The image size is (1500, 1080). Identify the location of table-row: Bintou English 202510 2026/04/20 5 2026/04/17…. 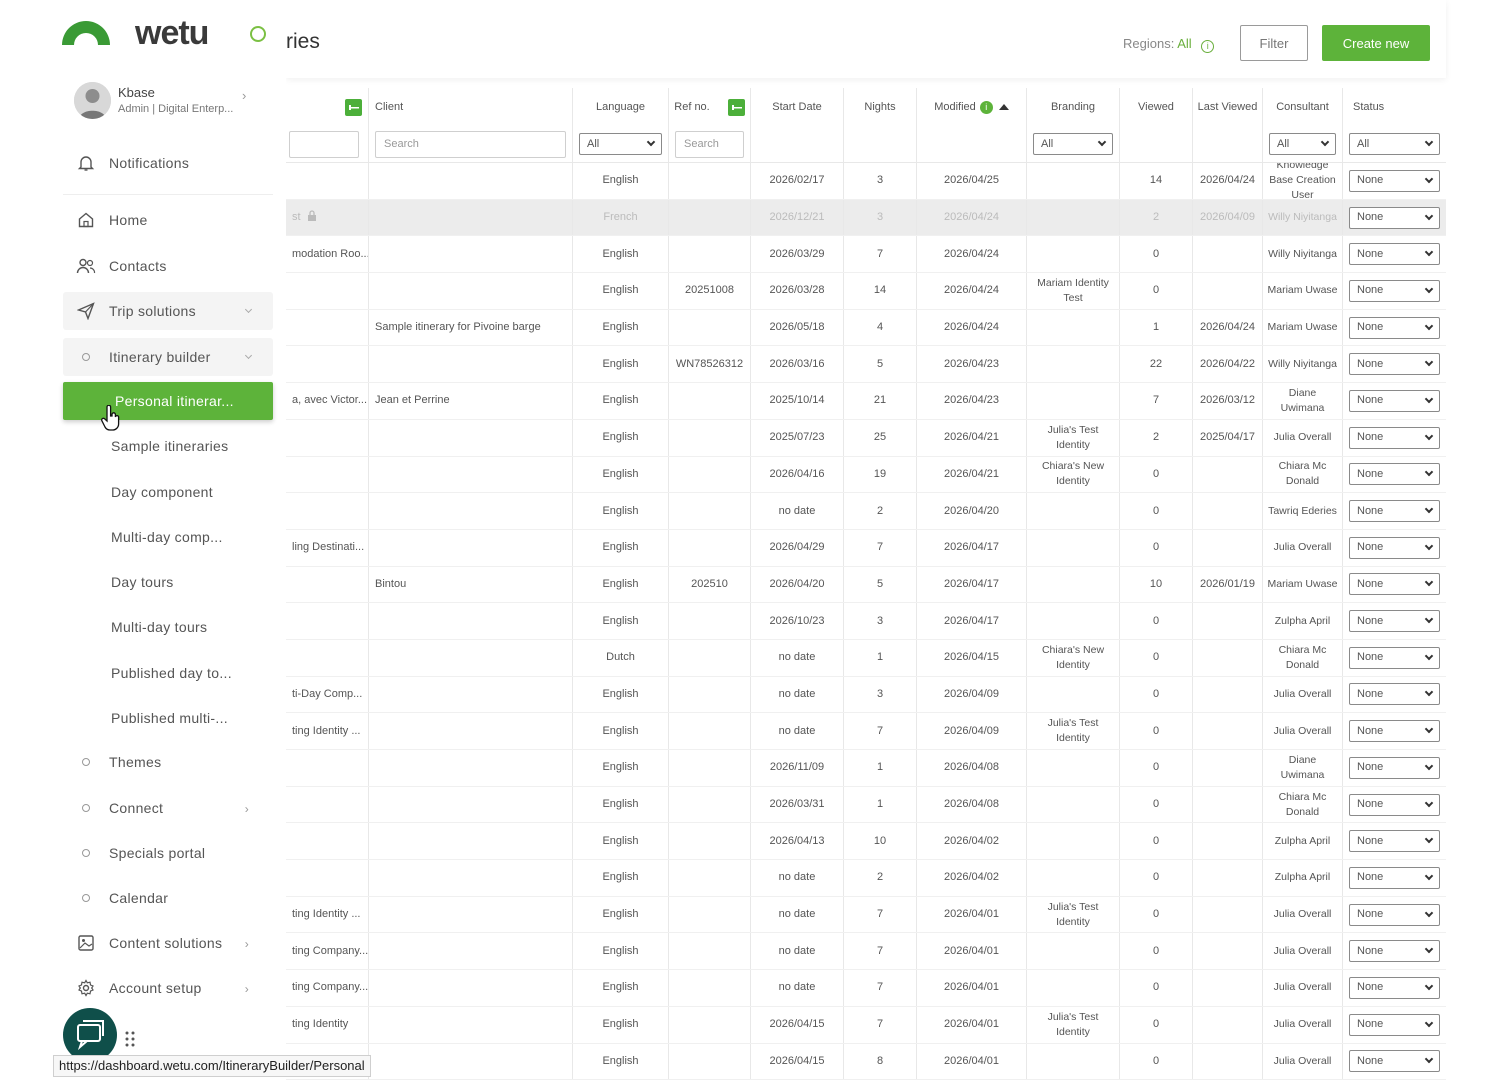
(866, 585).